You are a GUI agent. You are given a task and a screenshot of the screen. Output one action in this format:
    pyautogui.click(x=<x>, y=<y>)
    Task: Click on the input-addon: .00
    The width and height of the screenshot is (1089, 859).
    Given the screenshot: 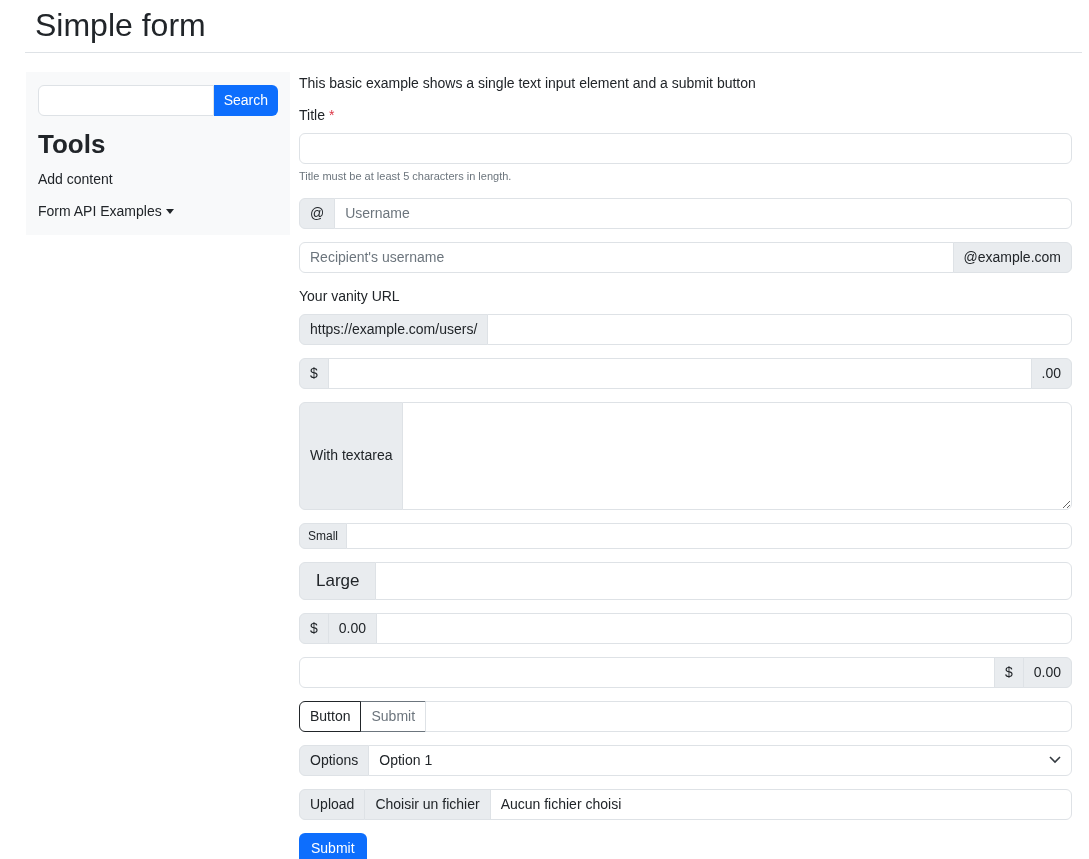 What is the action you would take?
    pyautogui.click(x=1051, y=373)
    